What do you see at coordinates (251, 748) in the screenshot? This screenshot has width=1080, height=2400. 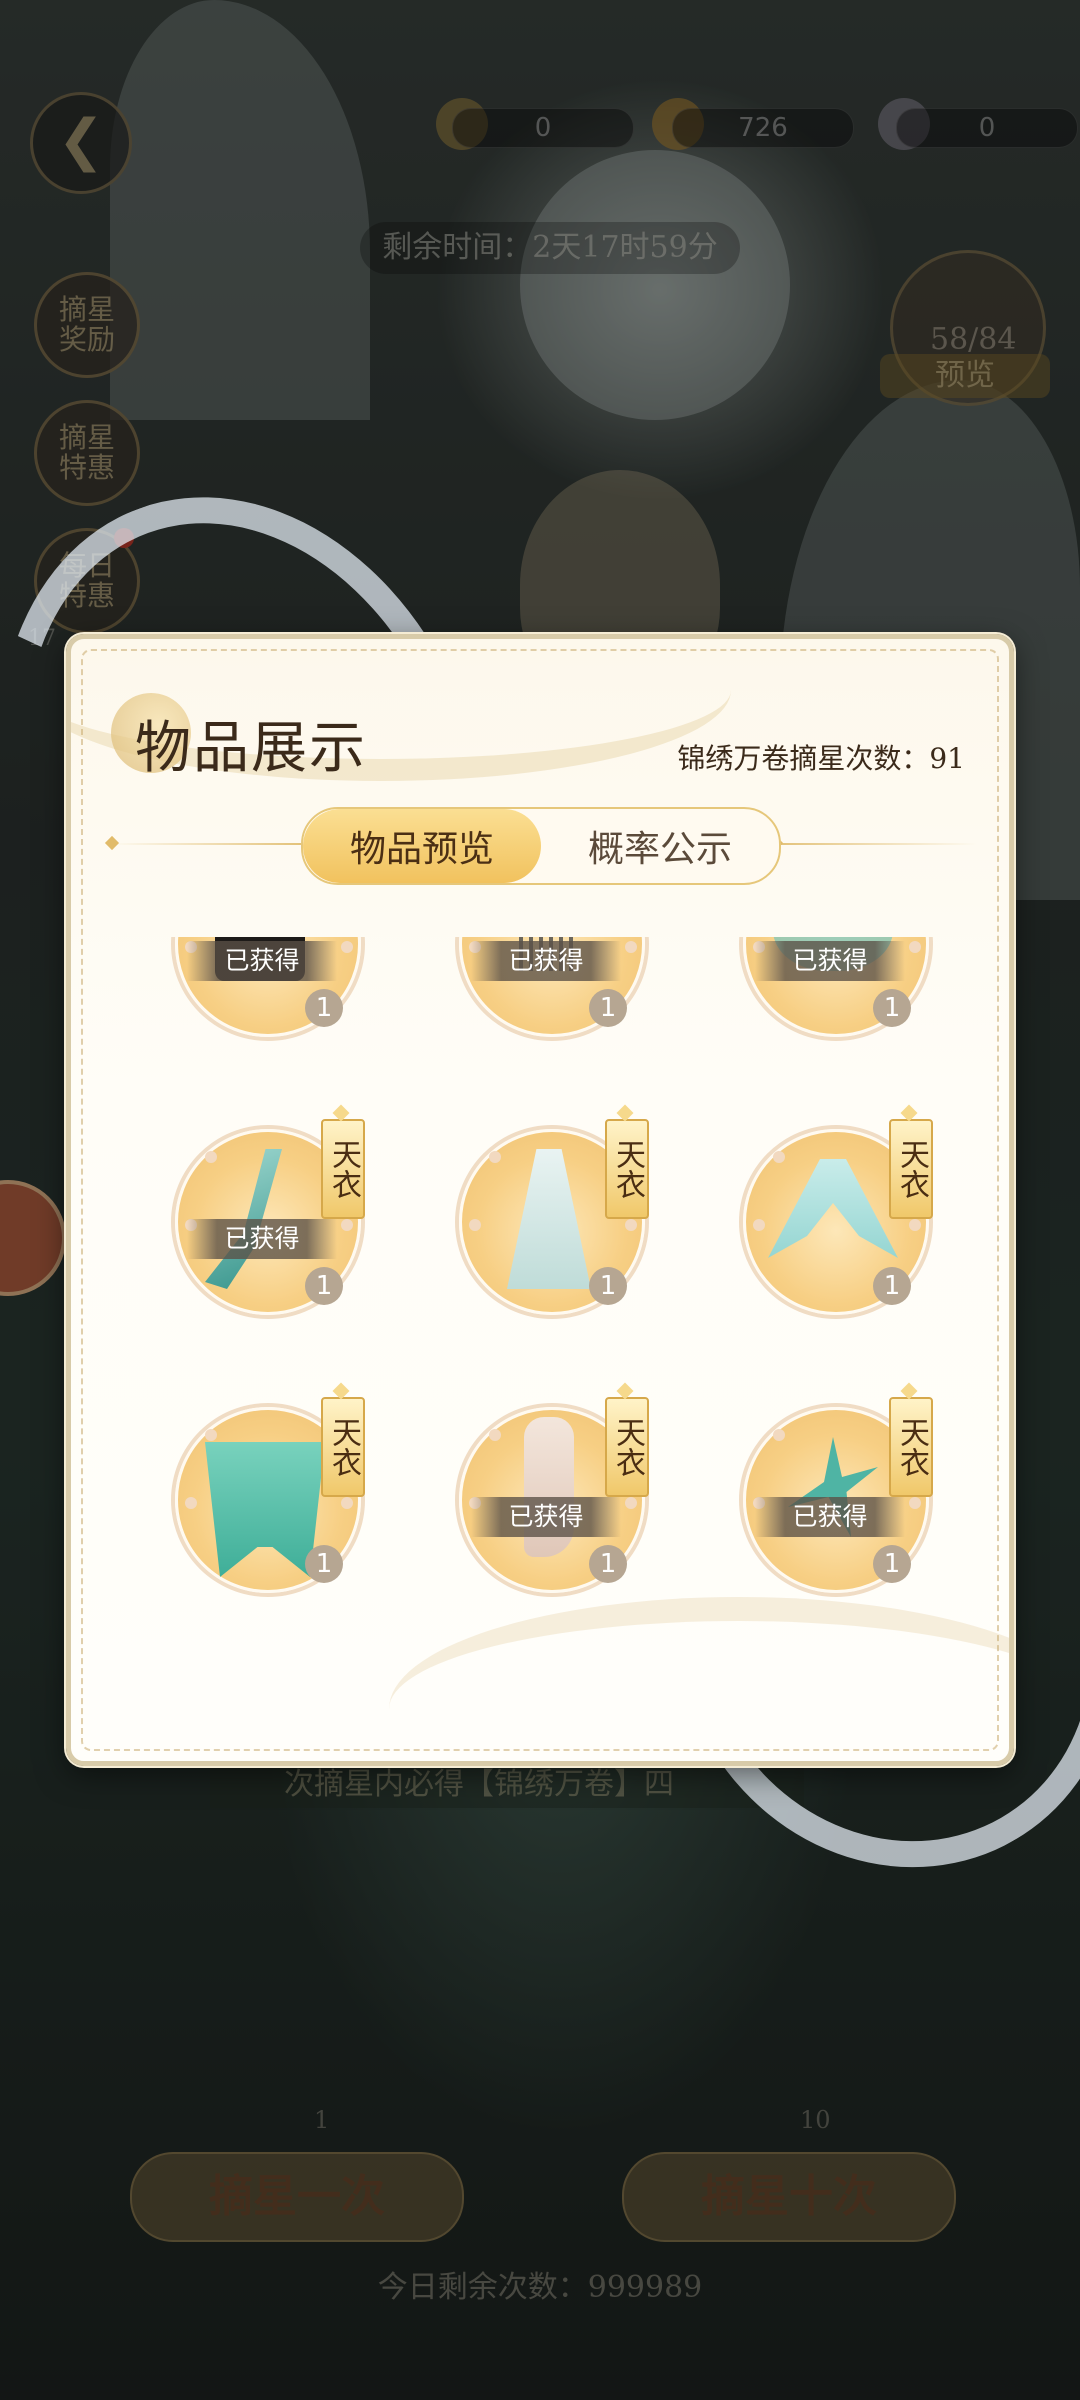 I see `dialog-title: 物品展示` at bounding box center [251, 748].